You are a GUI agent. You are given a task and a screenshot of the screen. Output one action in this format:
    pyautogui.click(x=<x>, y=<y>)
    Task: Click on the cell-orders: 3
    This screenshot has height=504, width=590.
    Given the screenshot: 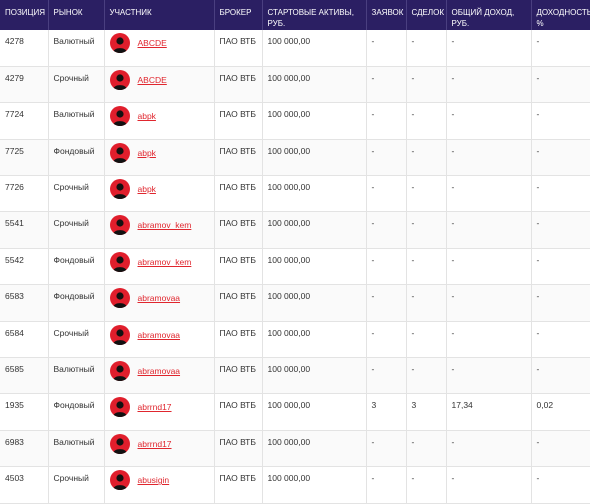 What is the action you would take?
    pyautogui.click(x=386, y=412)
    